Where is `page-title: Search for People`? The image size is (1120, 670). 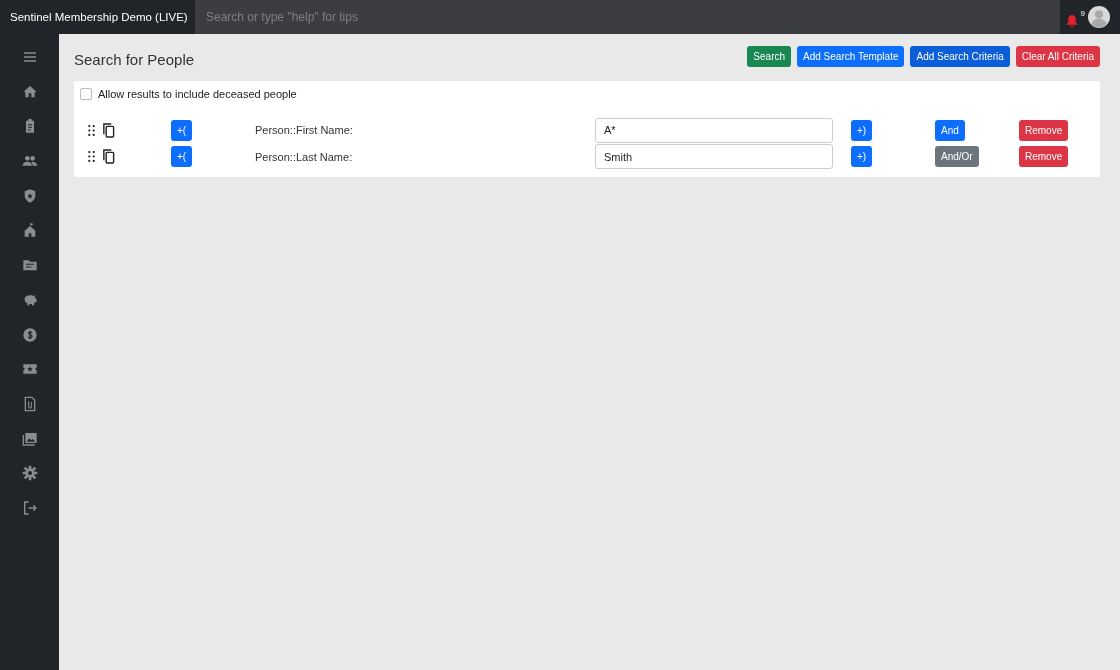 page-title: Search for People is located at coordinates (134, 59).